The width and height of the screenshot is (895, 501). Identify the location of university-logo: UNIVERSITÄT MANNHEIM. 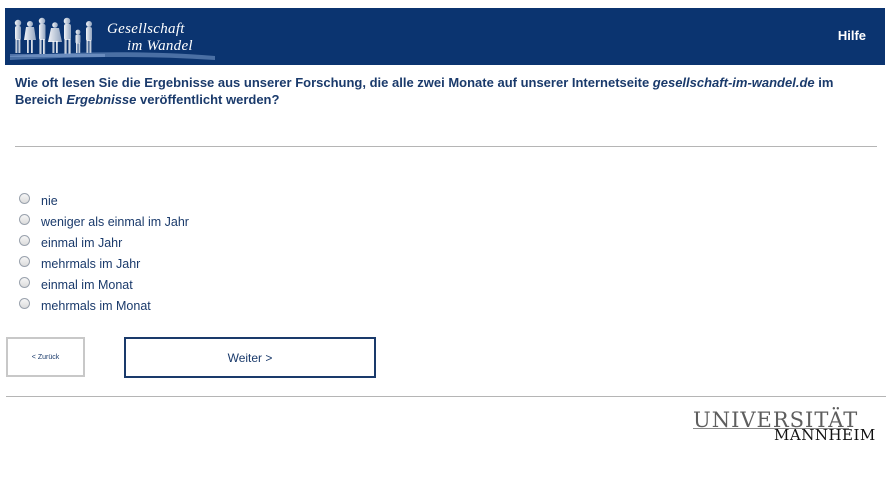
(782, 428).